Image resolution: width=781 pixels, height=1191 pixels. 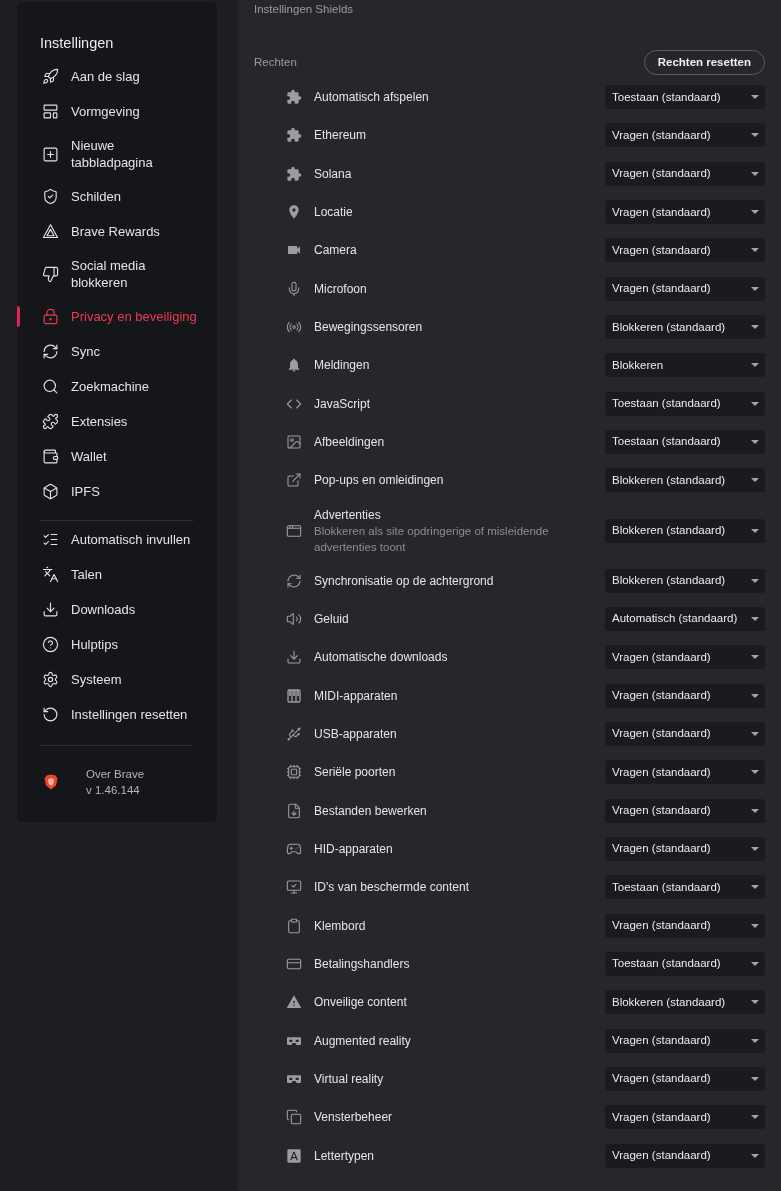 I want to click on sidebar-item: IPFS, so click(x=117, y=491).